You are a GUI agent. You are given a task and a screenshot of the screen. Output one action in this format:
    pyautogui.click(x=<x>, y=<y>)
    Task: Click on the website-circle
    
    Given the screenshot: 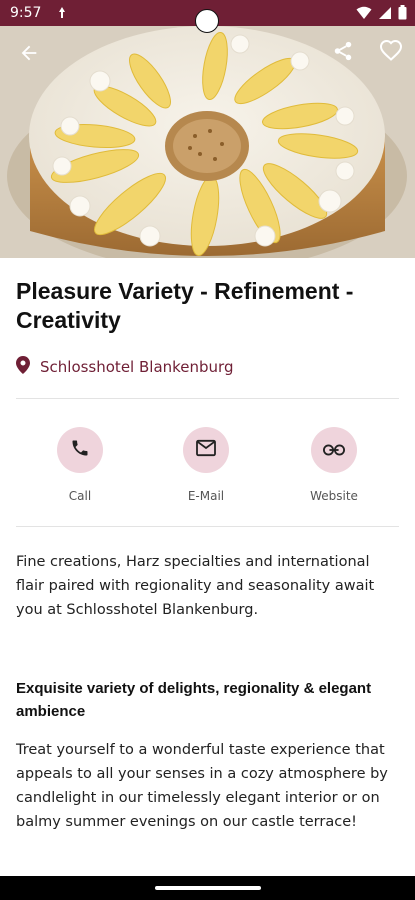 What is the action you would take?
    pyautogui.click(x=334, y=450)
    